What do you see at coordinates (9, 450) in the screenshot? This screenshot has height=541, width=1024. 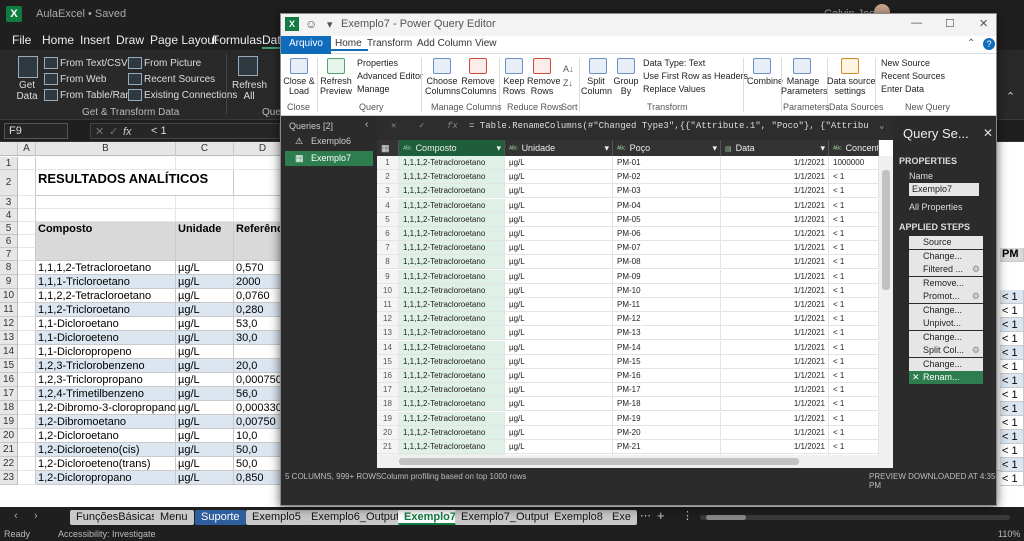 I see `row-header: 21` at bounding box center [9, 450].